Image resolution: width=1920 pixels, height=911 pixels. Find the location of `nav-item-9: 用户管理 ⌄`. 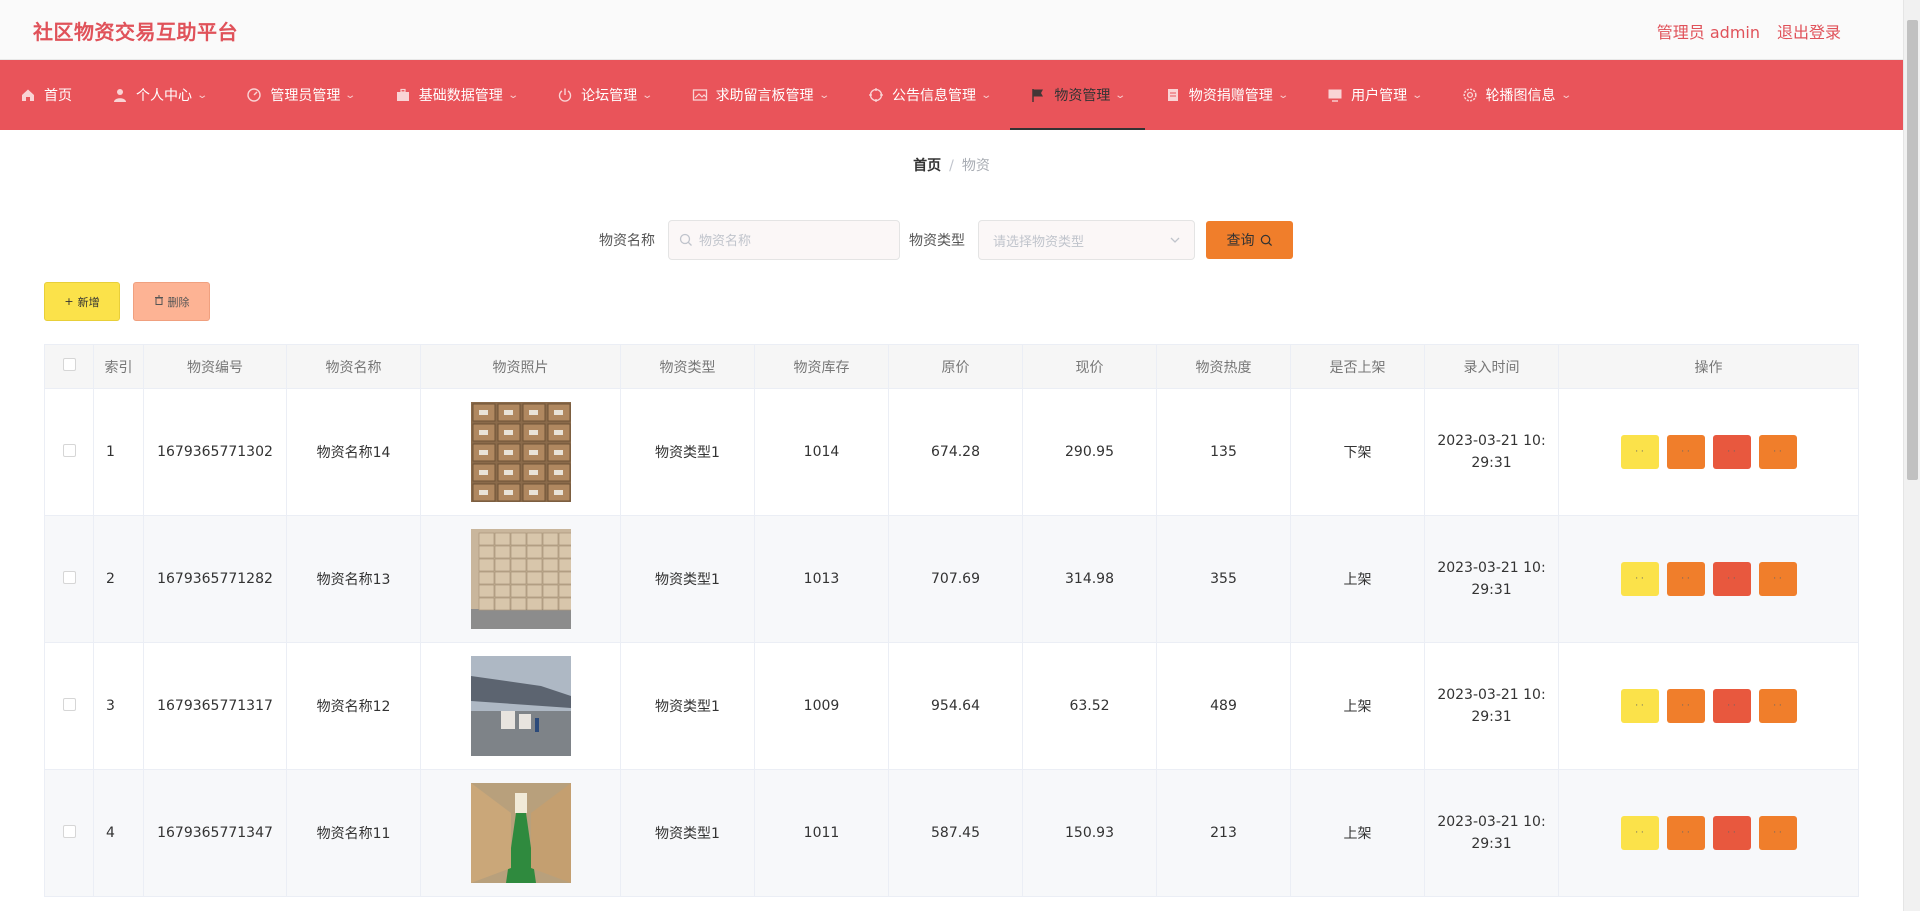

nav-item-9: 用户管理 ⌄ is located at coordinates (1374, 95).